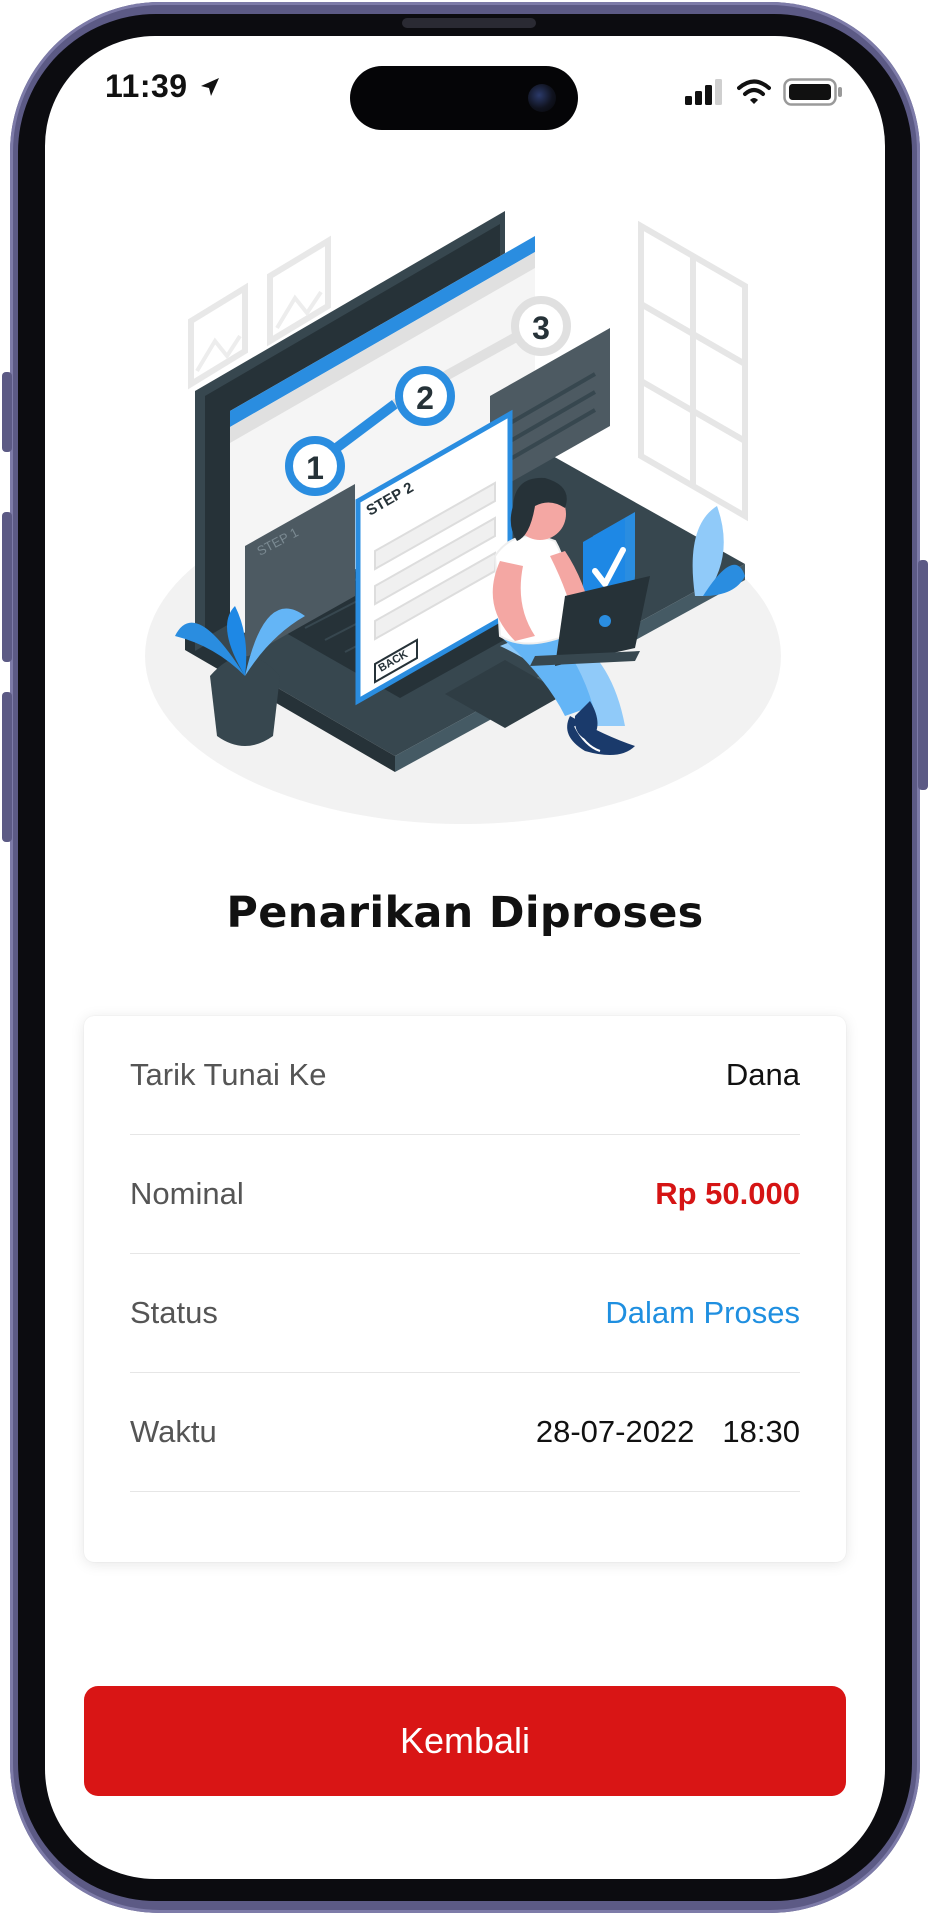  Describe the element at coordinates (187, 1193) in the screenshot. I see `nominal-label: Nominal` at that location.